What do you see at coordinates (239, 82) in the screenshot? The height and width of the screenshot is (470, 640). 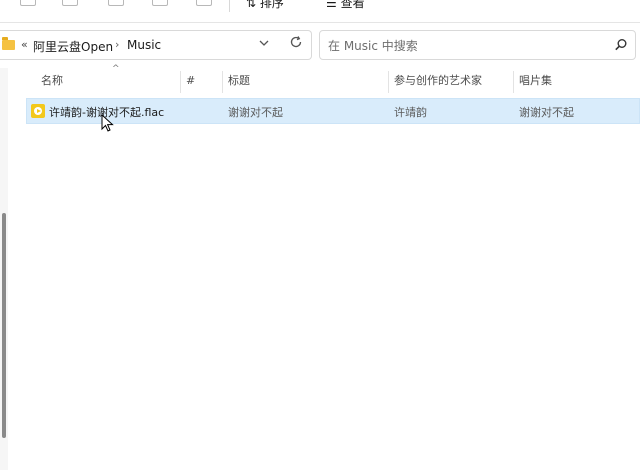 I see `column-header-title: 标题` at bounding box center [239, 82].